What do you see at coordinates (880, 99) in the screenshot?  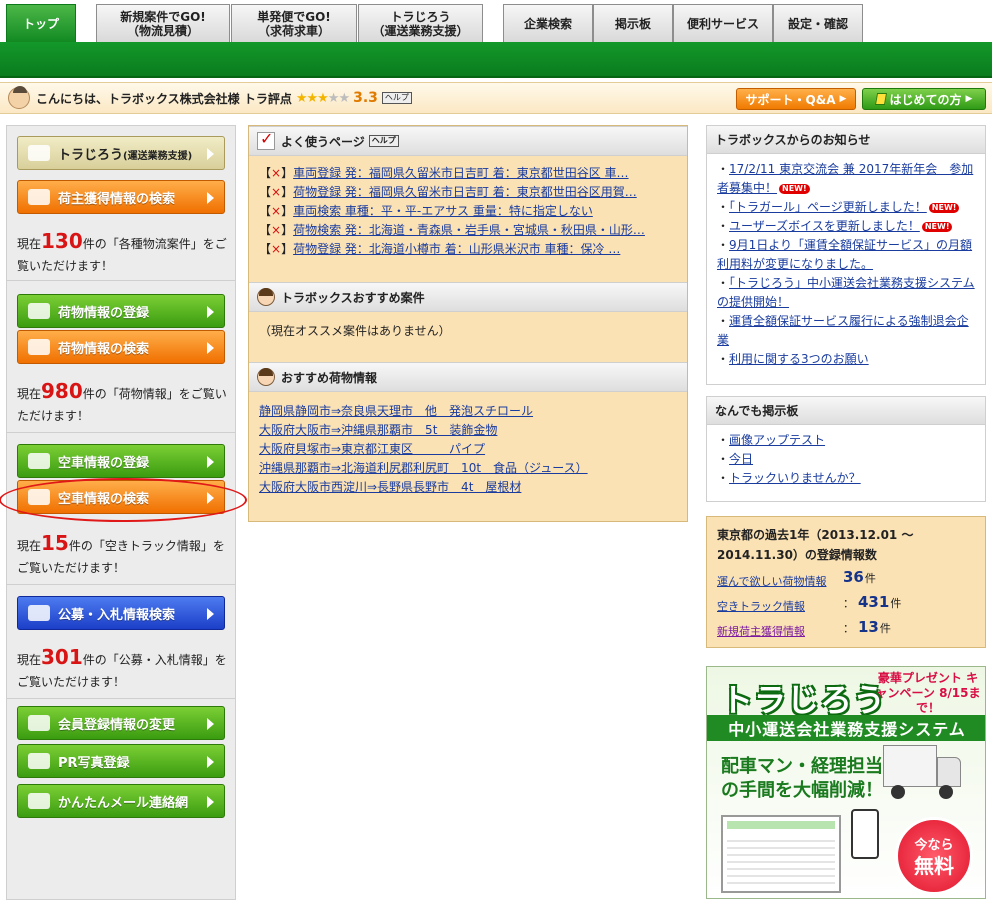 I see `beginner-mark-icon` at bounding box center [880, 99].